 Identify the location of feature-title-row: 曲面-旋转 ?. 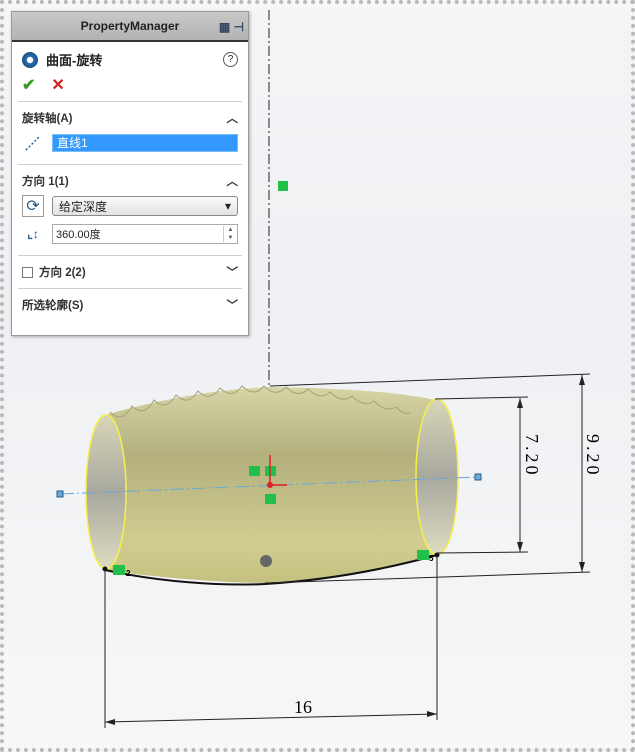
(130, 55).